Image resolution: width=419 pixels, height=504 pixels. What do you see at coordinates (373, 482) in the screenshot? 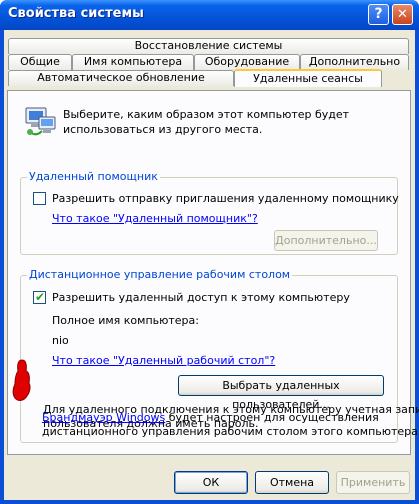
I see `apply-button: Применить` at bounding box center [373, 482].